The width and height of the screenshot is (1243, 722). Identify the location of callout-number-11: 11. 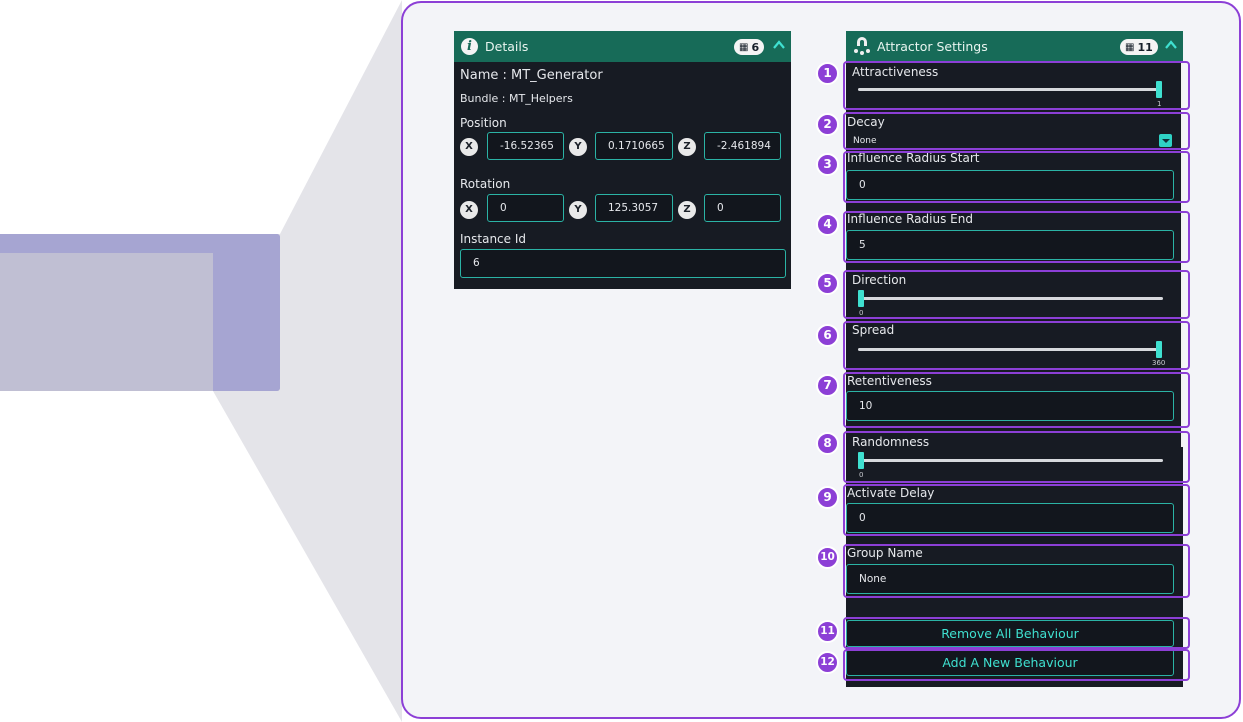
(827, 631).